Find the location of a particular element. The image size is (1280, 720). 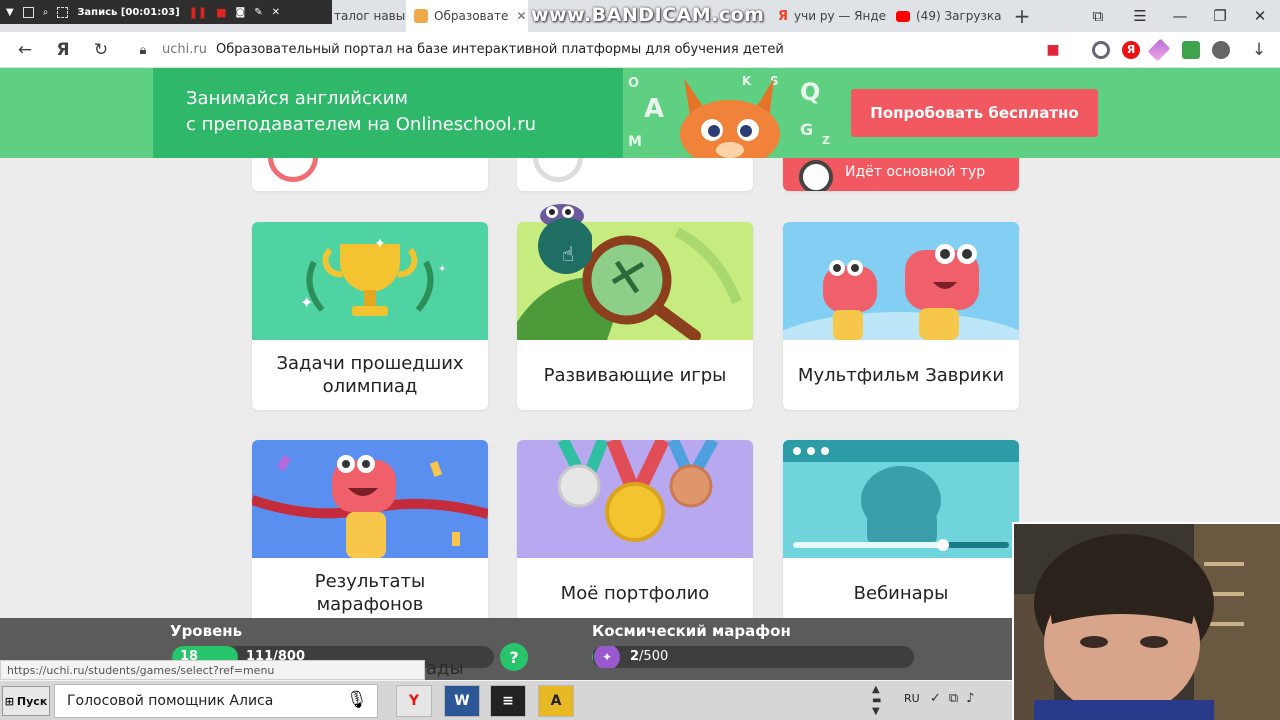

video-player-icon is located at coordinates (901, 495).